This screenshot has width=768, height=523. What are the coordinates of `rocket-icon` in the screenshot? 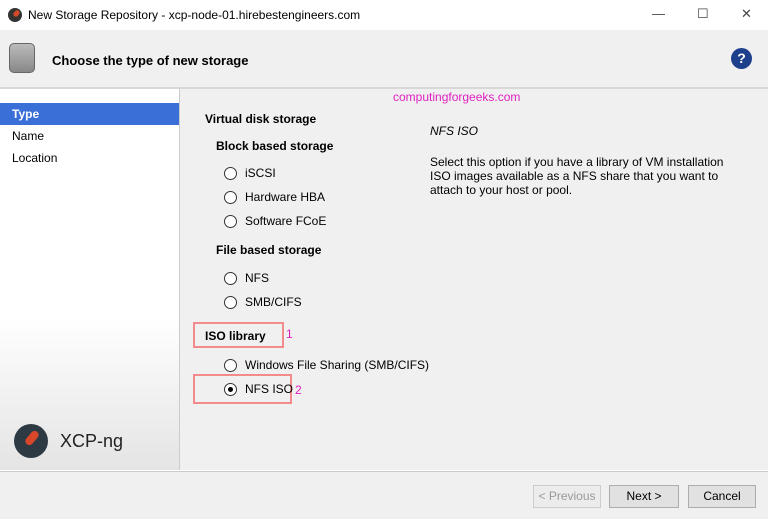 It's located at (31, 441).